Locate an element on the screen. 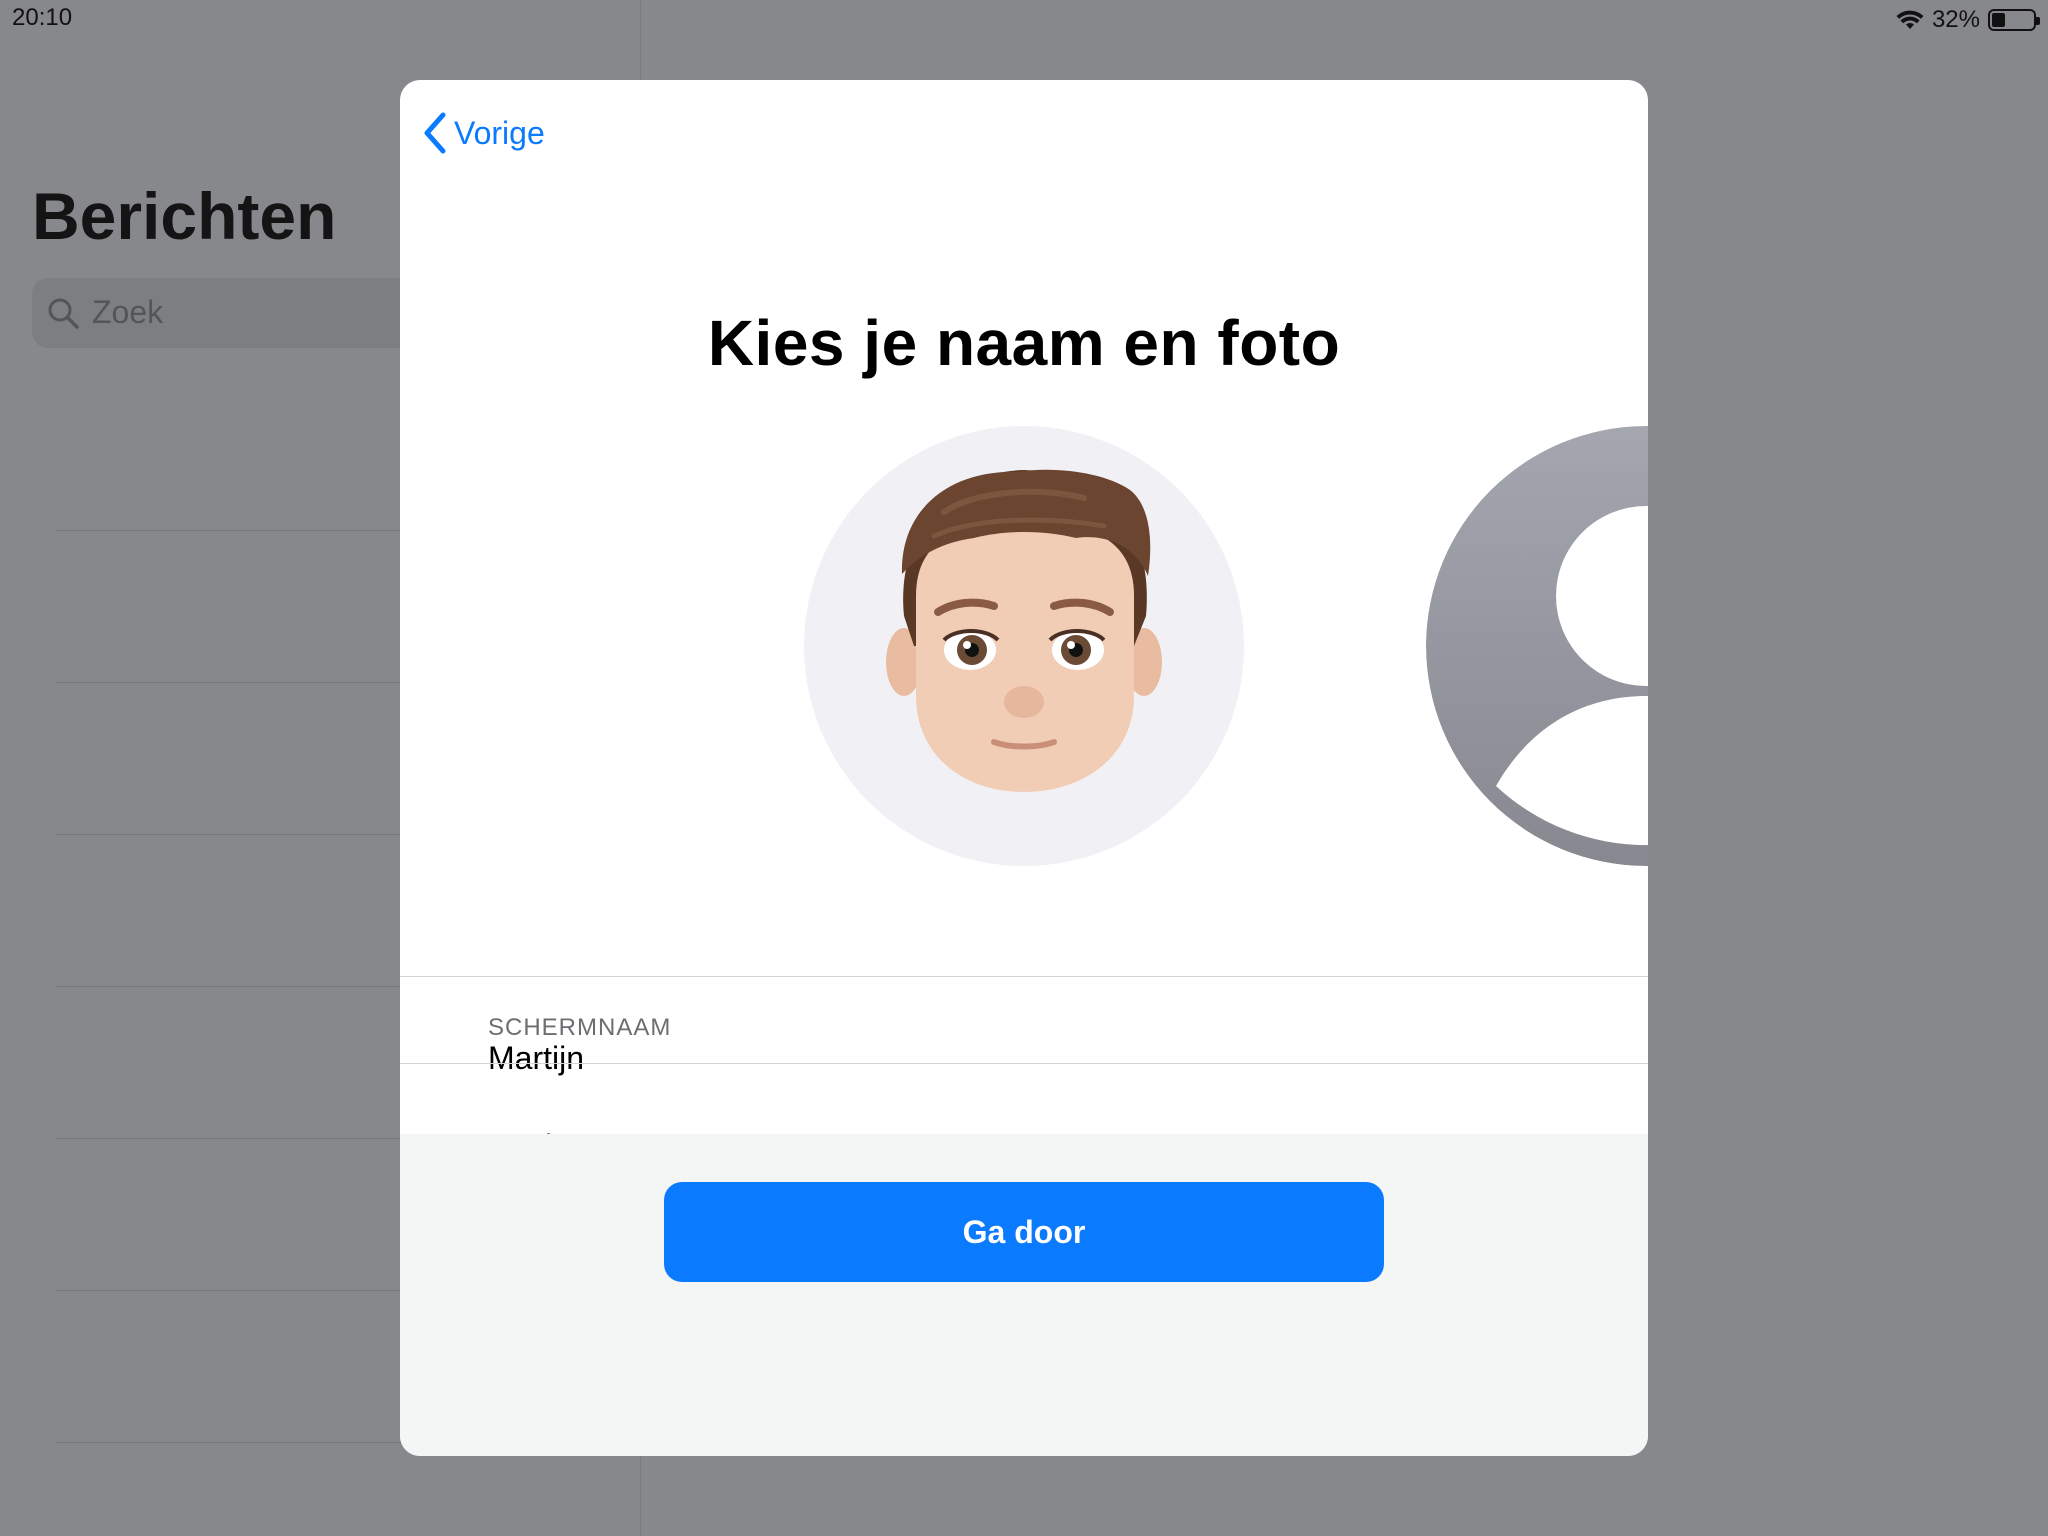 This screenshot has height=1536, width=2048. search-icon is located at coordinates (63, 313).